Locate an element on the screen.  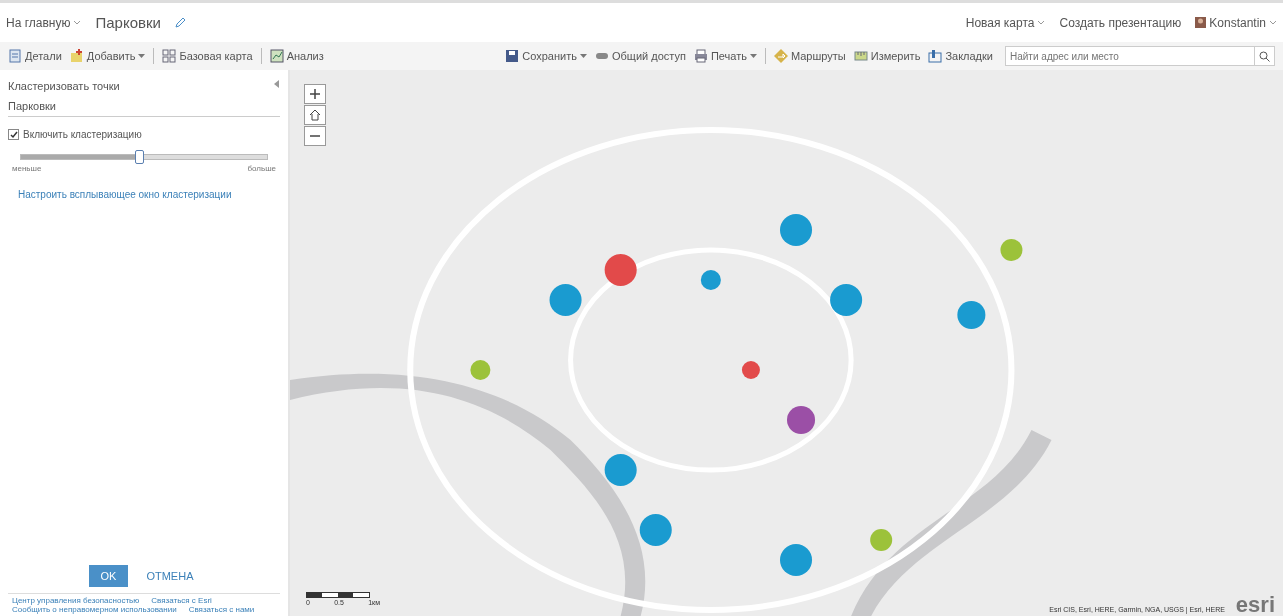
new-map-menu: Новая карта is located at coordinates (1005, 22).